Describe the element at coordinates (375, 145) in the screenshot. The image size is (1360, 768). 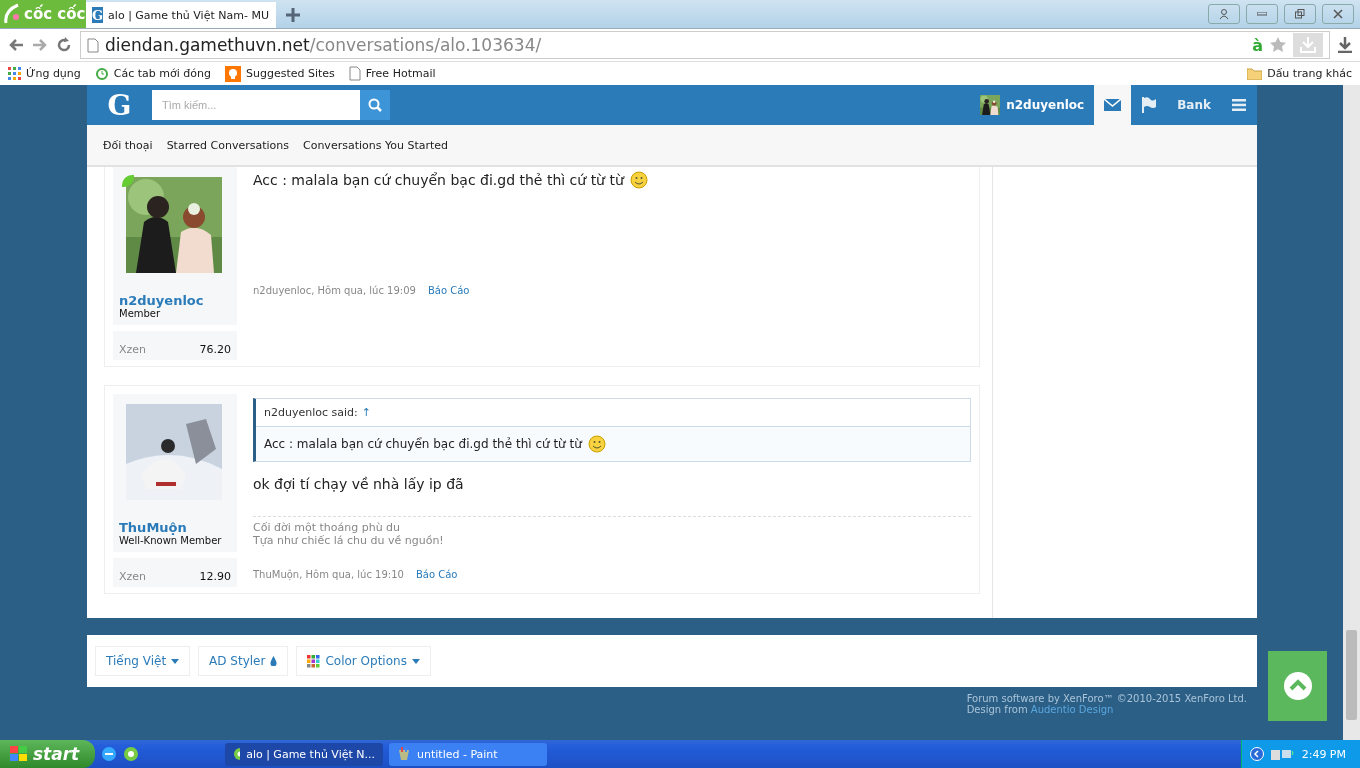
I see `subnav-link: Conversations You Started` at that location.